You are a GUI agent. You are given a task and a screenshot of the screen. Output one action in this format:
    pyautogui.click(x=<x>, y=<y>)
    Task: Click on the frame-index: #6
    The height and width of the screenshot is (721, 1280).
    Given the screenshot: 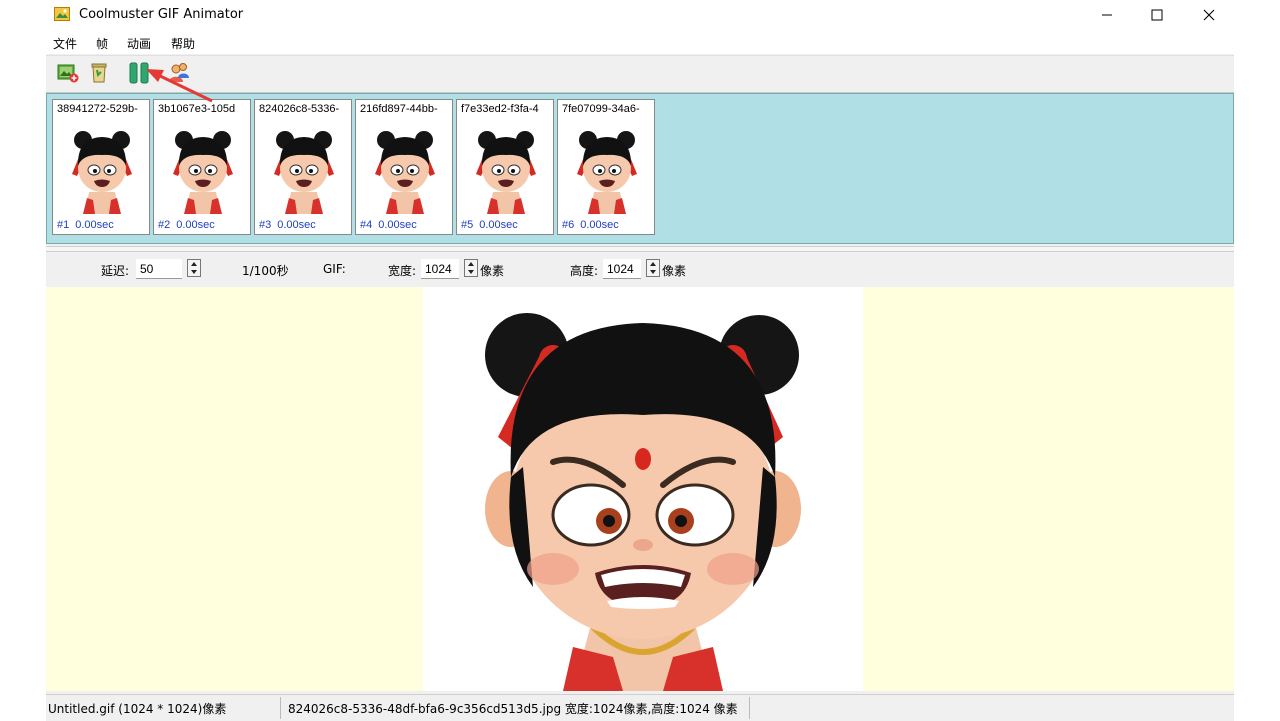 What is the action you would take?
    pyautogui.click(x=568, y=225)
    